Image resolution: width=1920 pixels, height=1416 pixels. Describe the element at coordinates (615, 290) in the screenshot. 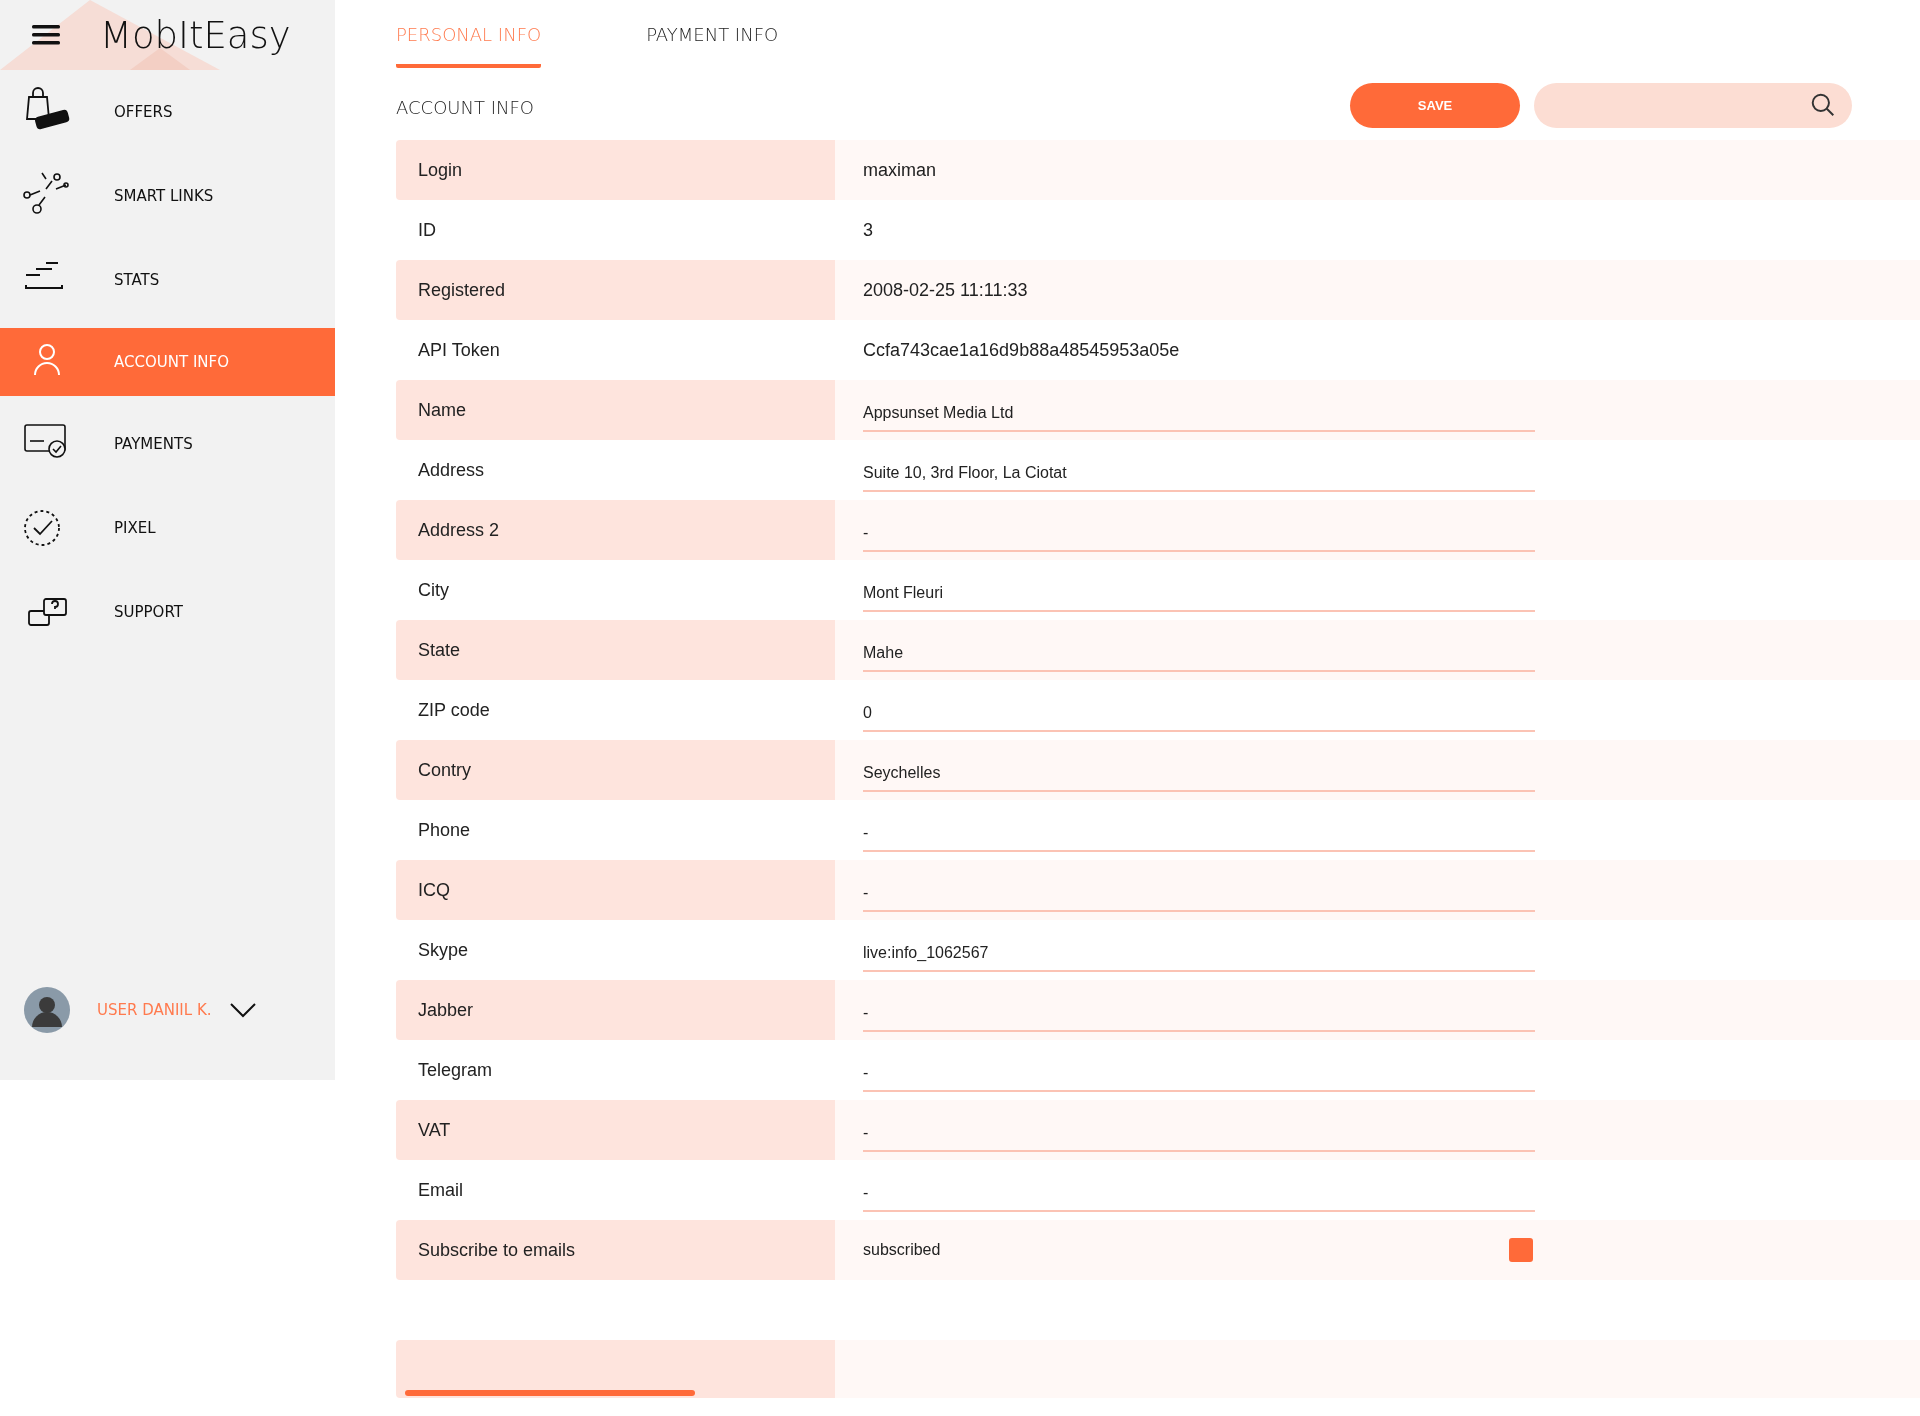

I see `field-label: Registered` at that location.